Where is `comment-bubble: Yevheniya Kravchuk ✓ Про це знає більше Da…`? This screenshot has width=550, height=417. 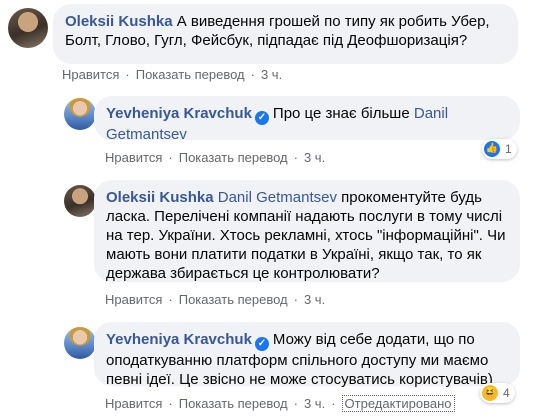
comment-bubble: Yevheniya Kravchuk ✓ Про це знає більше Da… is located at coordinates (307, 119).